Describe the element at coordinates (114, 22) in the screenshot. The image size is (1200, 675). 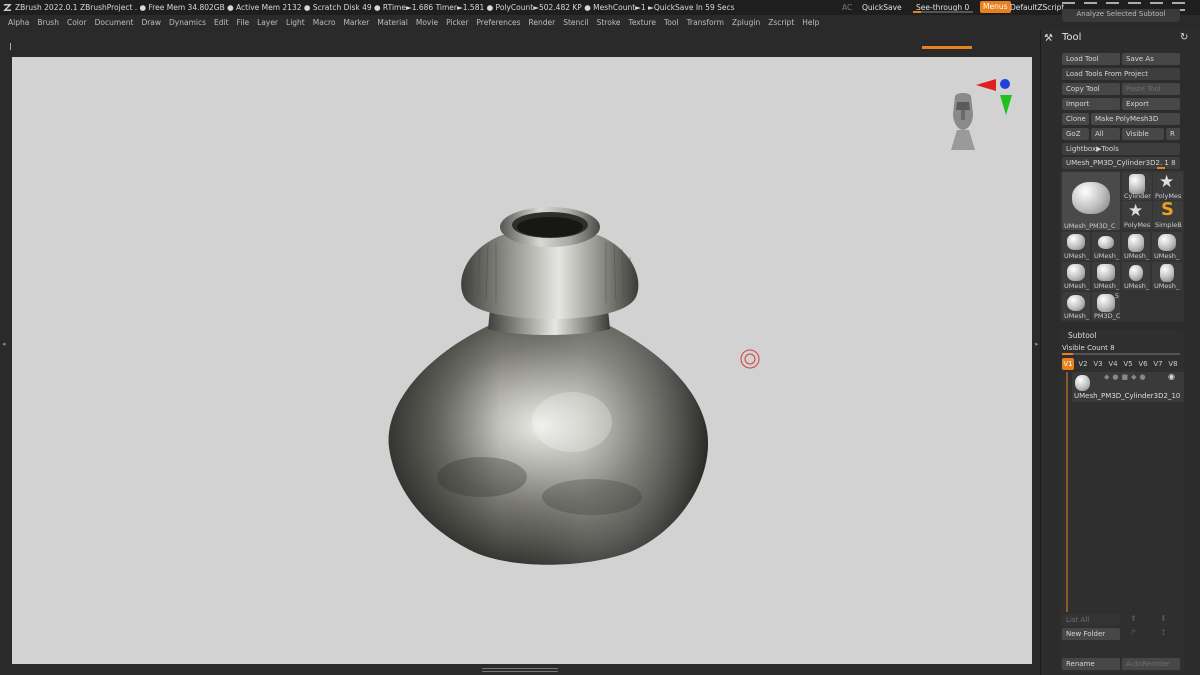
I see `menu-document: Document` at that location.